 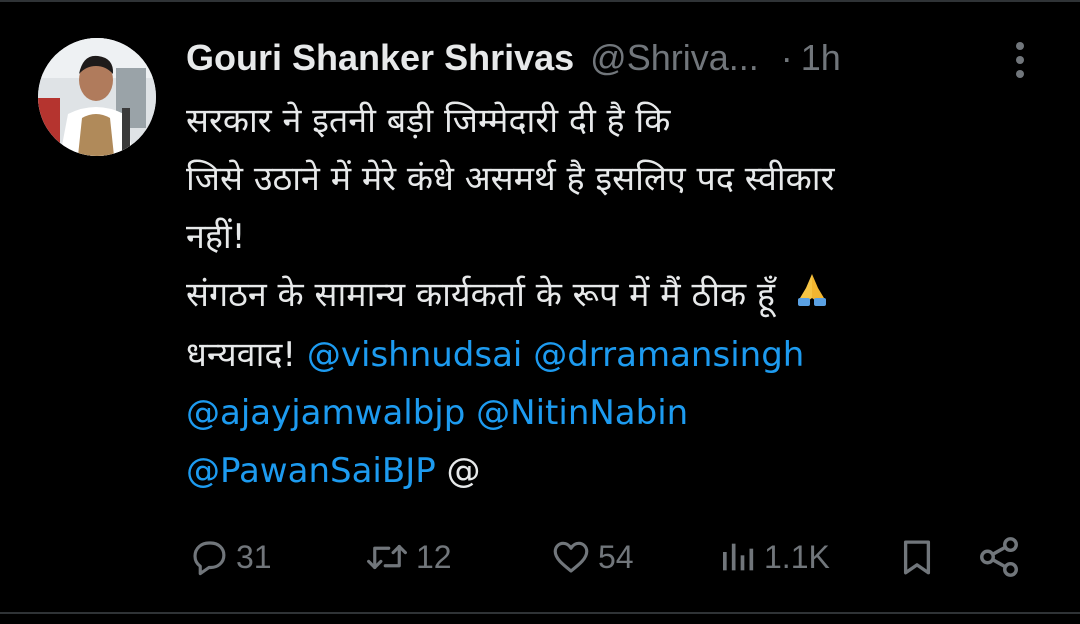 I want to click on tweet-line-6: @ajayjamwalbjp @NitinNabin, so click(x=616, y=413).